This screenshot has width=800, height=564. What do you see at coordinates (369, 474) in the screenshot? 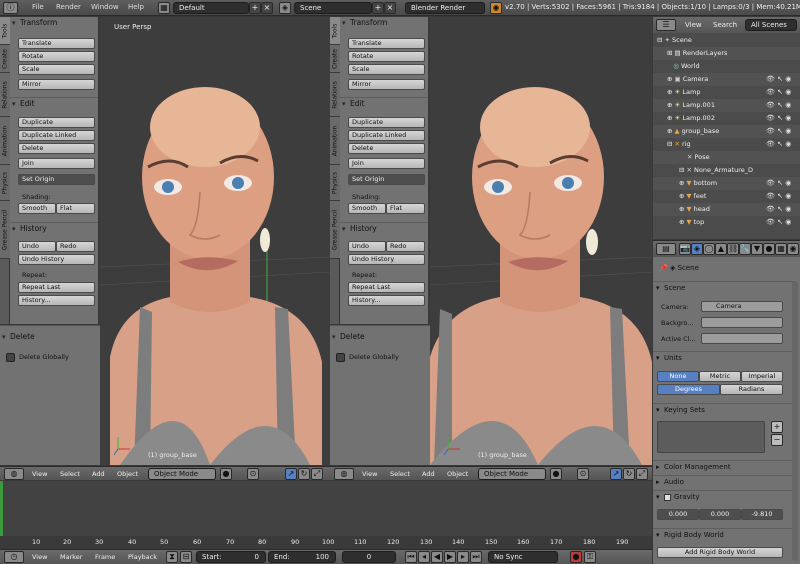
I see `menu-view: View` at bounding box center [369, 474].